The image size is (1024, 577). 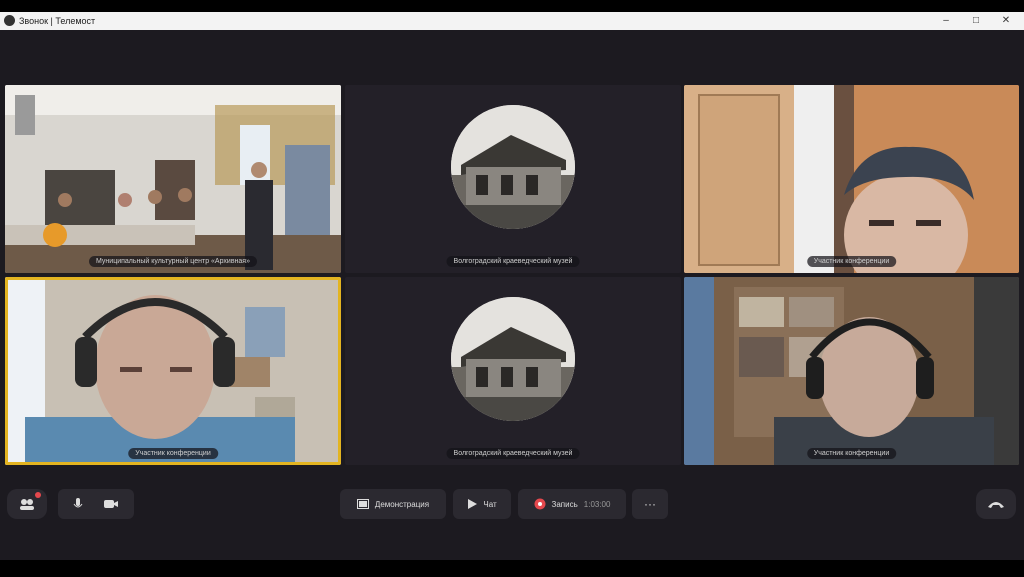 I want to click on more-button: ···, so click(x=650, y=504).